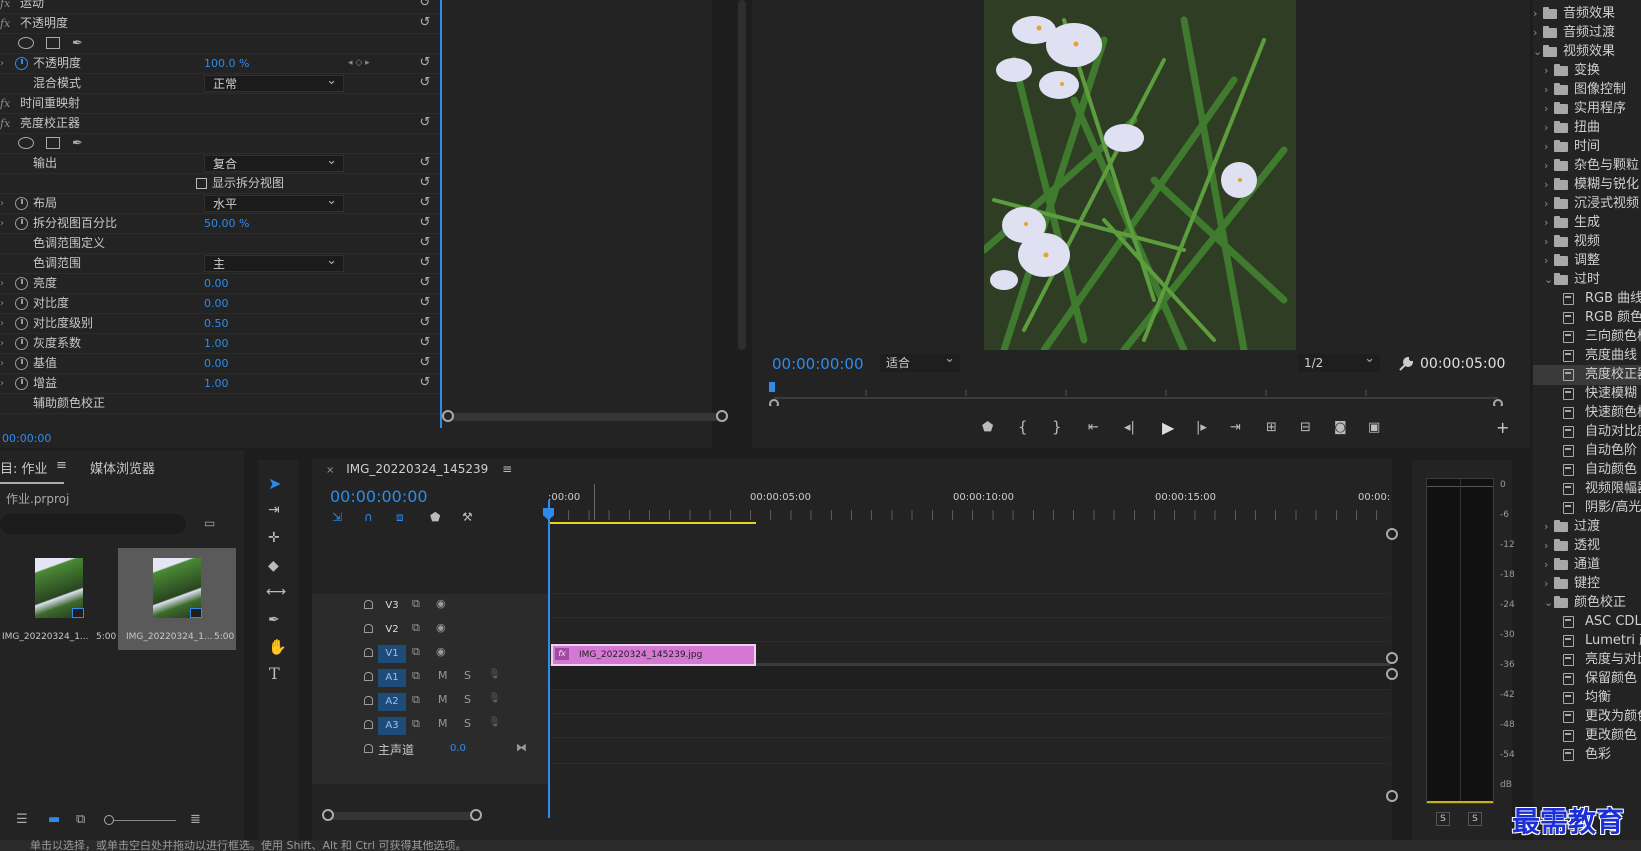 Image resolution: width=1641 pixels, height=851 pixels. I want to click on add-marker-icon: ⬟, so click(435, 517).